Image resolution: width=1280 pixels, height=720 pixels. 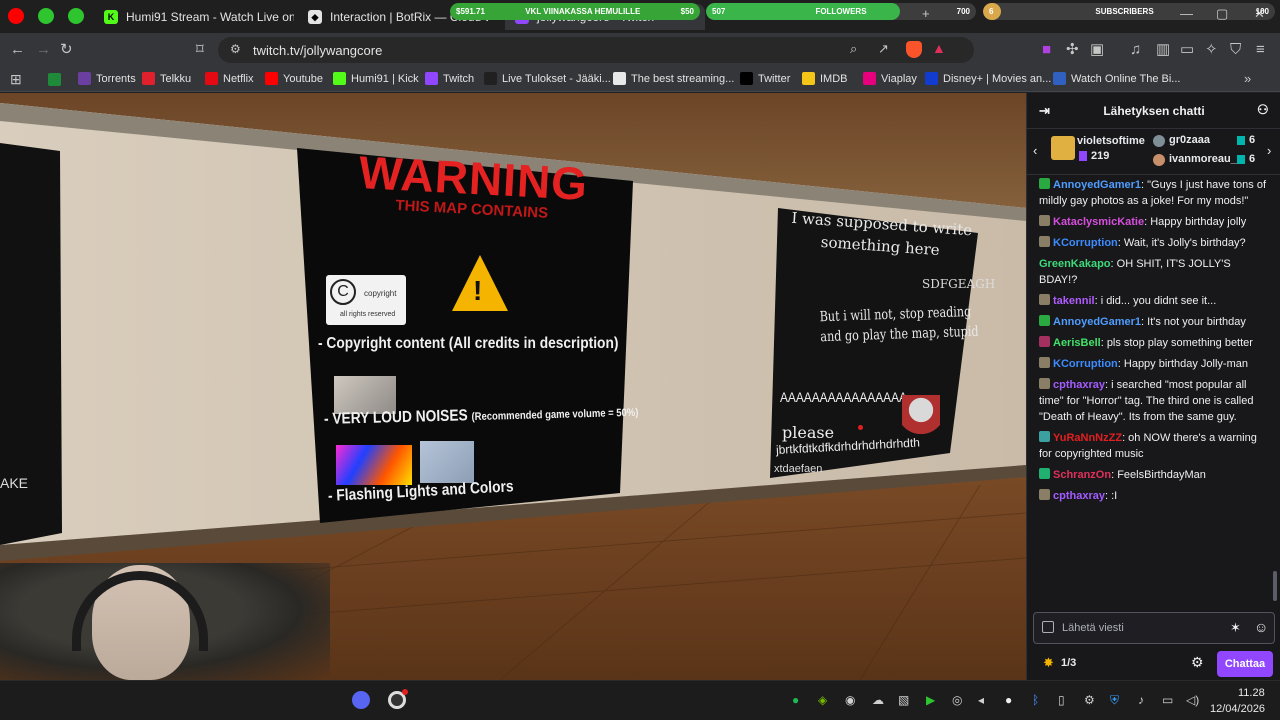 What do you see at coordinates (1061, 700) in the screenshot?
I see `usb-icon: ▯` at bounding box center [1061, 700].